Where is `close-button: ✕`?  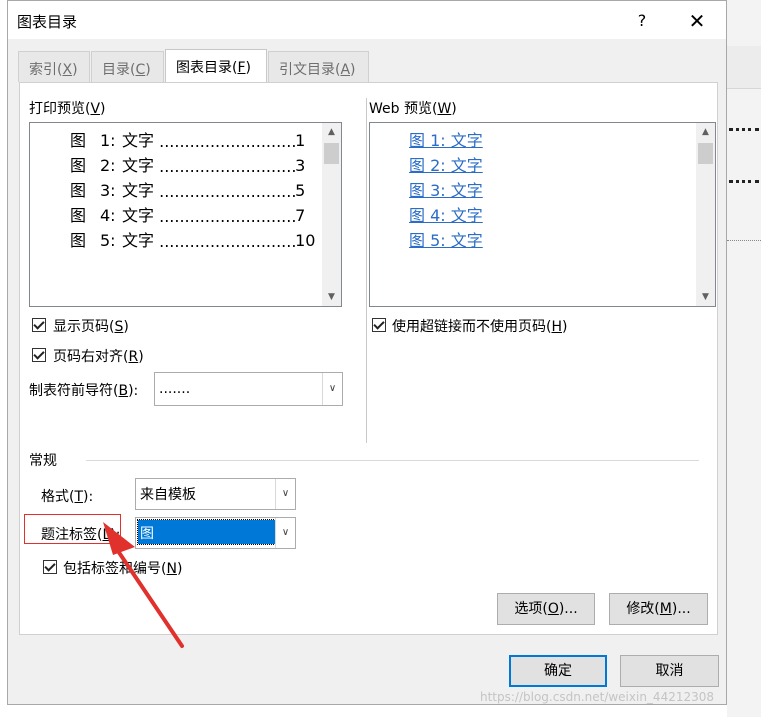 close-button: ✕ is located at coordinates (697, 21).